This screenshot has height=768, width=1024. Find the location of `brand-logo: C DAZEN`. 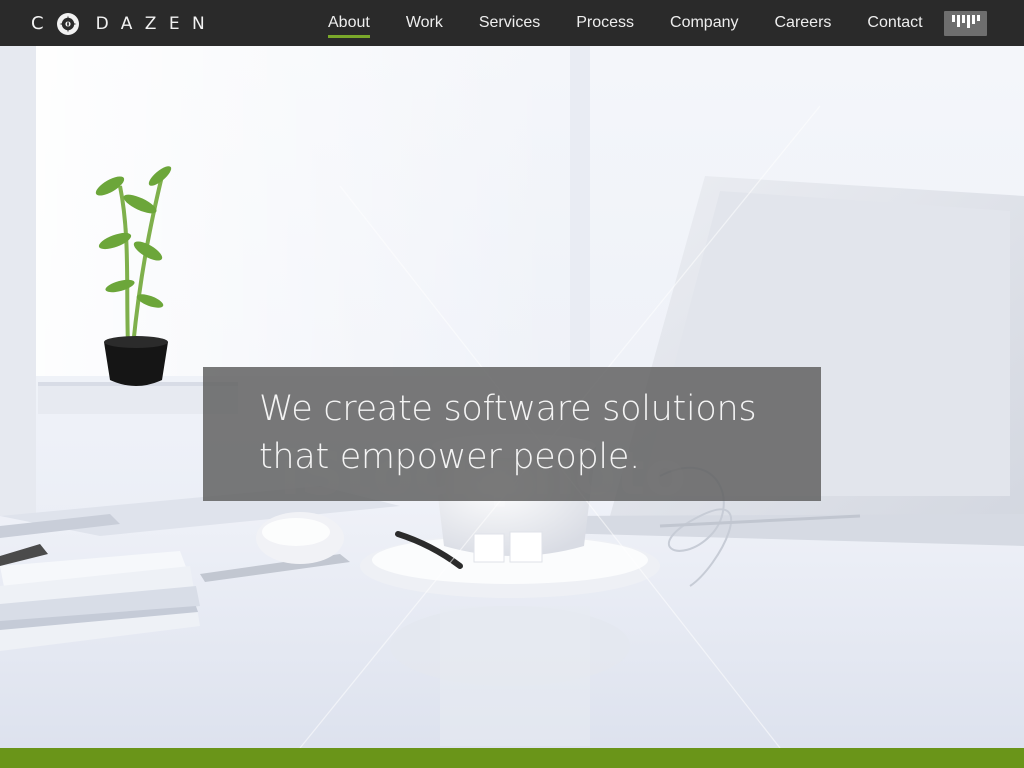

brand-logo: C DAZEN is located at coordinates (124, 24).